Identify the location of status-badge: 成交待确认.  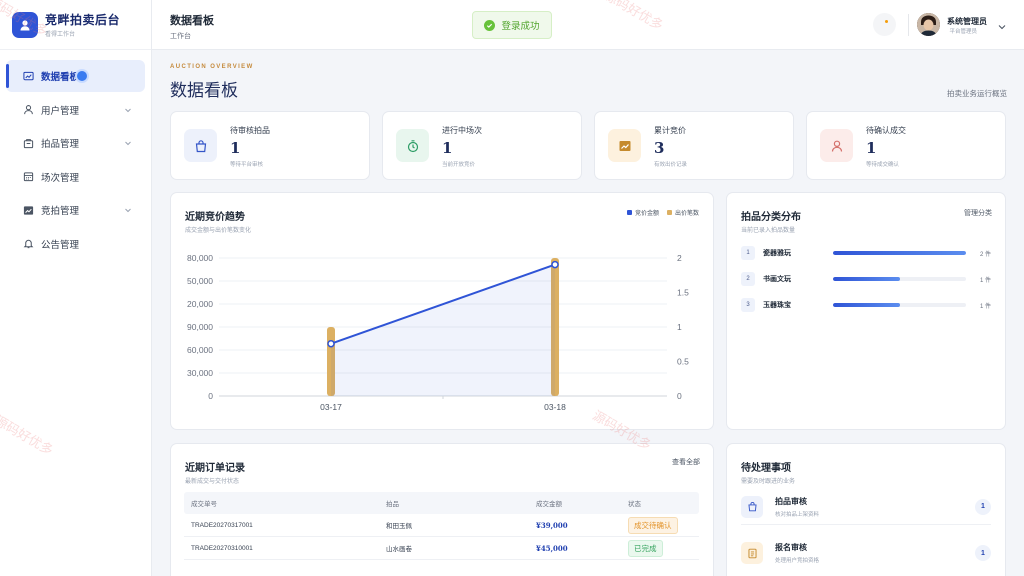
(653, 525).